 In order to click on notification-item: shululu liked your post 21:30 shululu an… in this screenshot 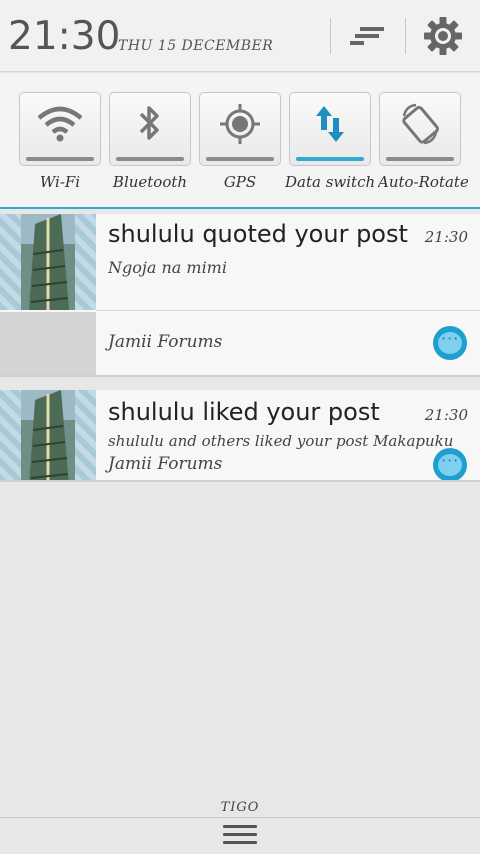, I will do `click(240, 436)`.